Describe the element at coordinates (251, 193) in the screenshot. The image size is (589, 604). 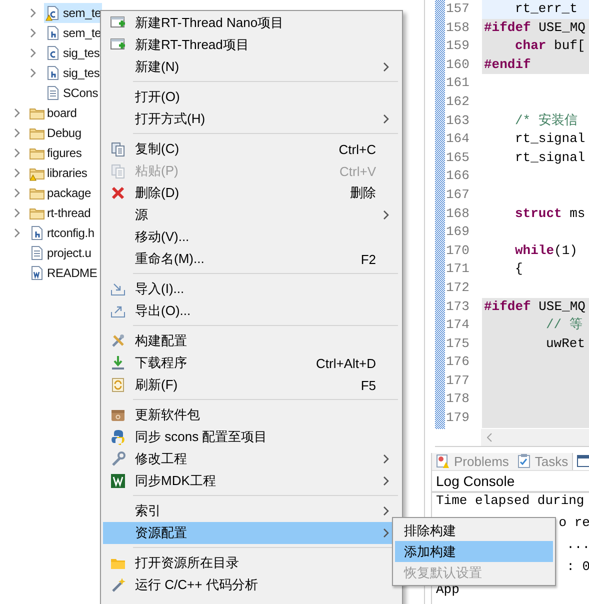
I see `menu-item: 删除(D) 删除` at that location.